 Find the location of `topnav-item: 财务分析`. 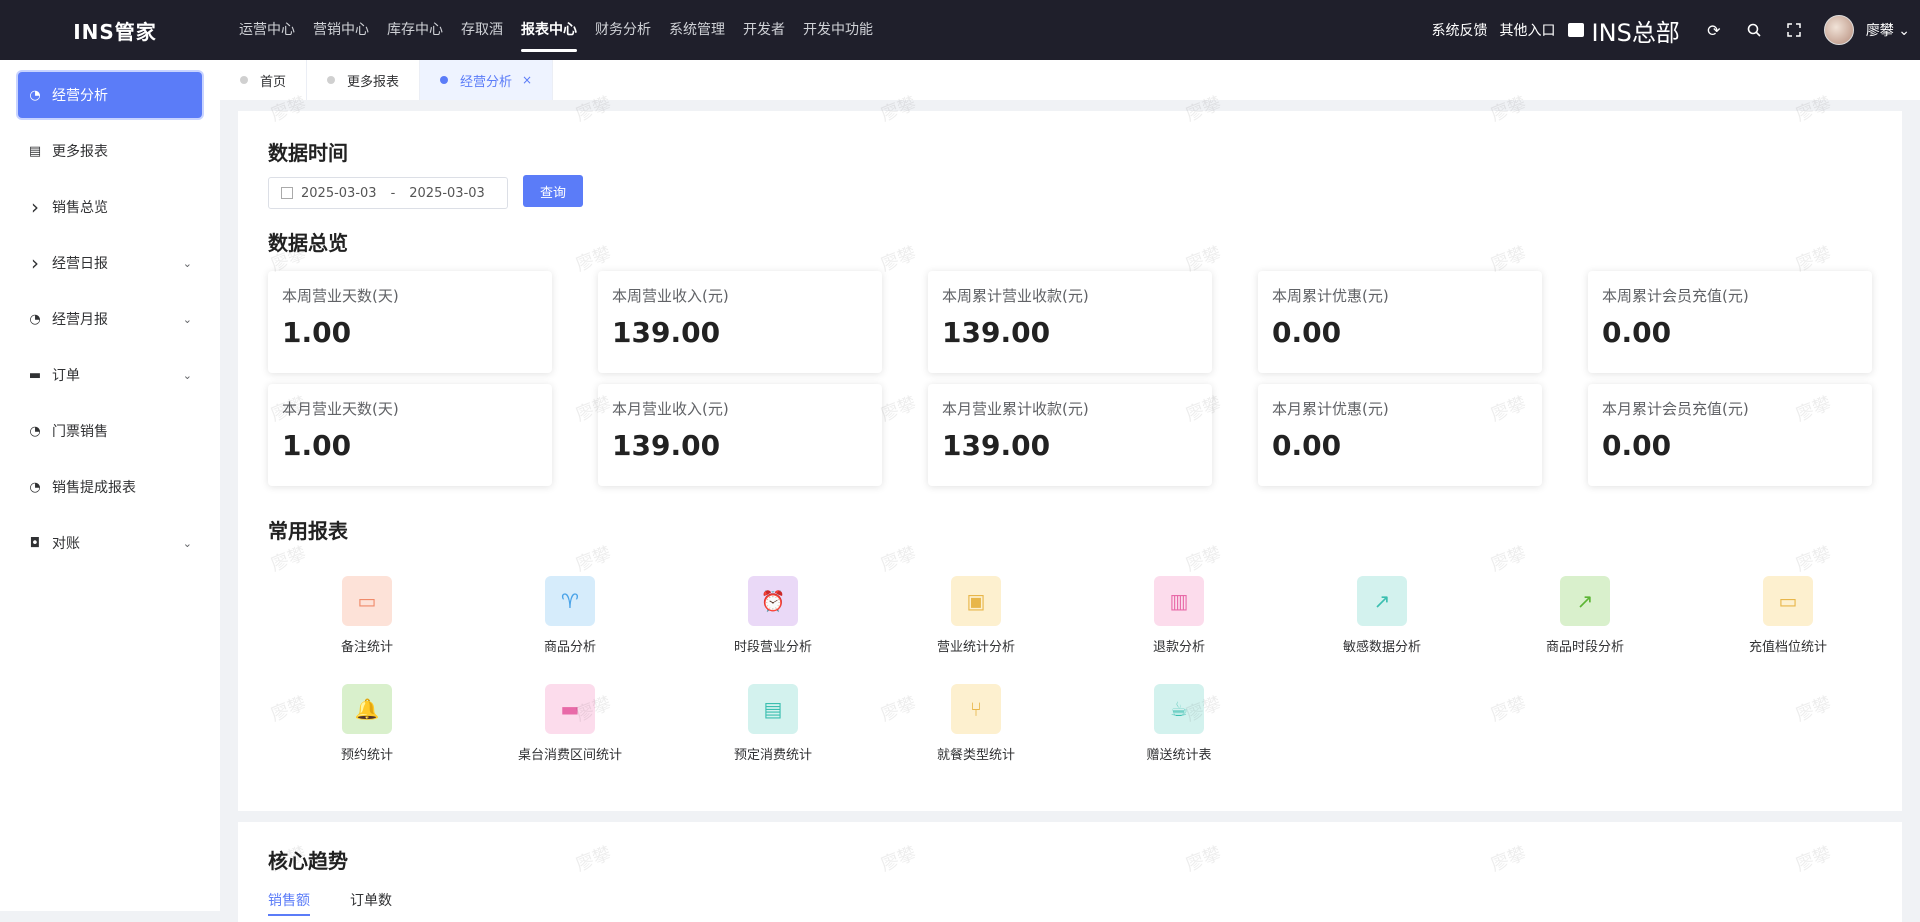

topnav-item: 财务分析 is located at coordinates (623, 30).